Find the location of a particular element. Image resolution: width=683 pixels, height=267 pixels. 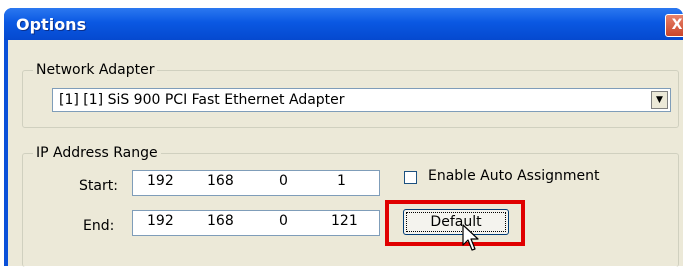

chevron-down-icon: ▼ is located at coordinates (659, 100).